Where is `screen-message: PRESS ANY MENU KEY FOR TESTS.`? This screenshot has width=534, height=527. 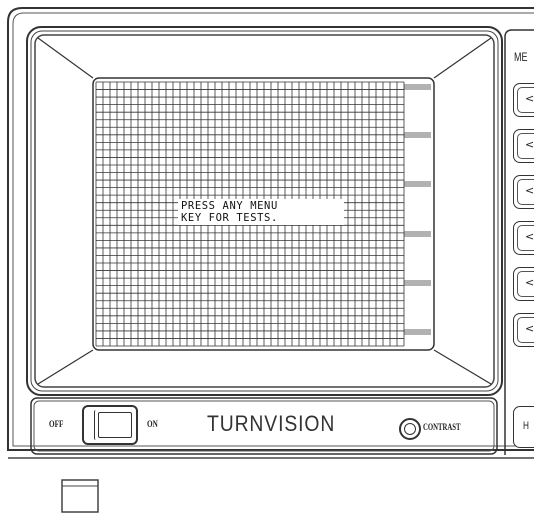 screen-message: PRESS ANY MENU KEY FOR TESTS. is located at coordinates (261, 212).